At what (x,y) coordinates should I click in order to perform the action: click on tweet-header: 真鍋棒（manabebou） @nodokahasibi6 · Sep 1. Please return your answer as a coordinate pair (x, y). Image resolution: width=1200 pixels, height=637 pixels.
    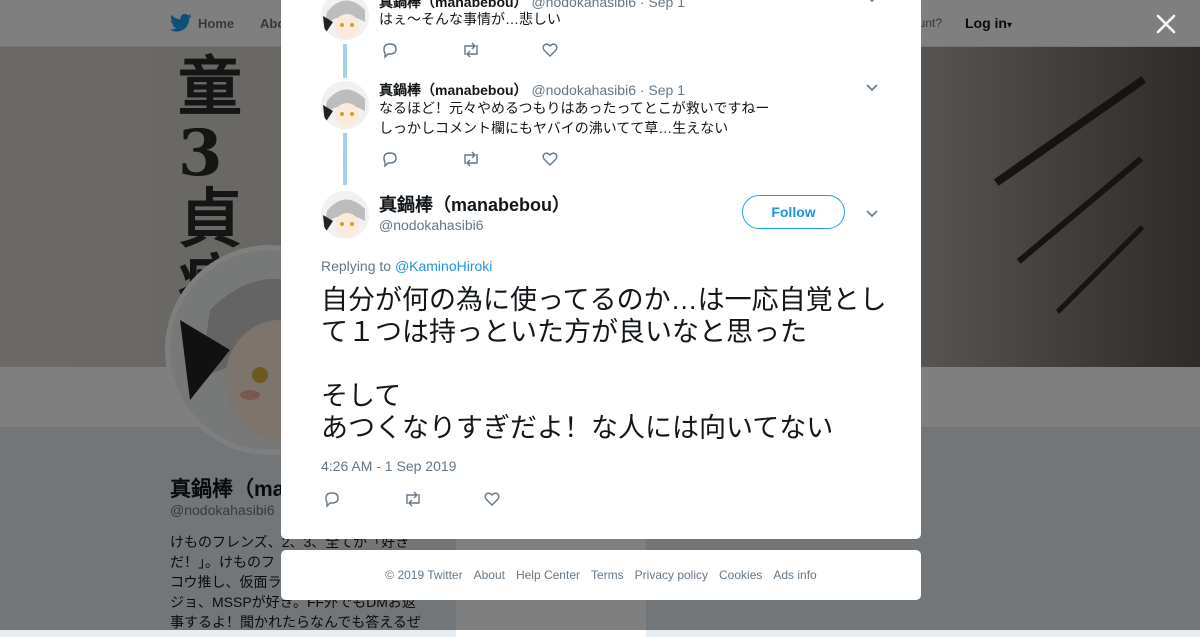
    Looking at the image, I should click on (532, 90).